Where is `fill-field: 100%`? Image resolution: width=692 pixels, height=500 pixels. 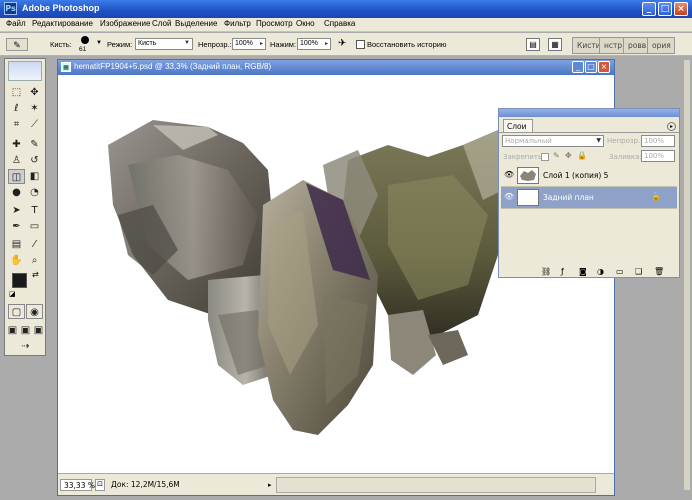
fill-field: 100% is located at coordinates (658, 156).